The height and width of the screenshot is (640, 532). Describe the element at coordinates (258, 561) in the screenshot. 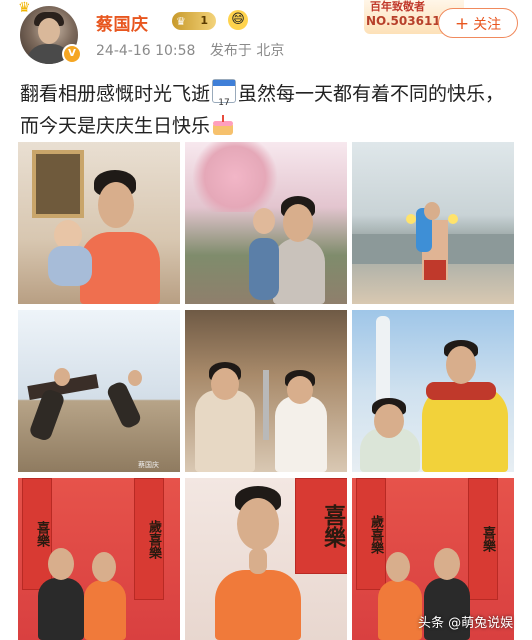

I see `praying-hands` at that location.